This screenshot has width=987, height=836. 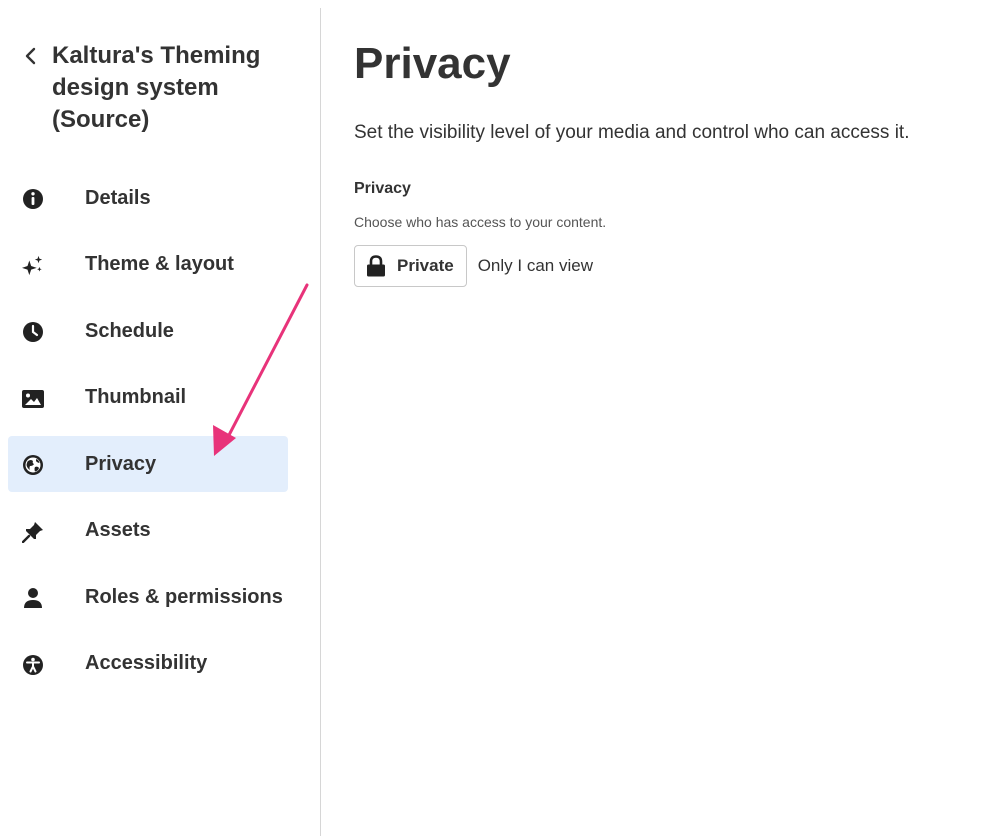 What do you see at coordinates (118, 530) in the screenshot?
I see `sidebar-item-label: Assets` at bounding box center [118, 530].